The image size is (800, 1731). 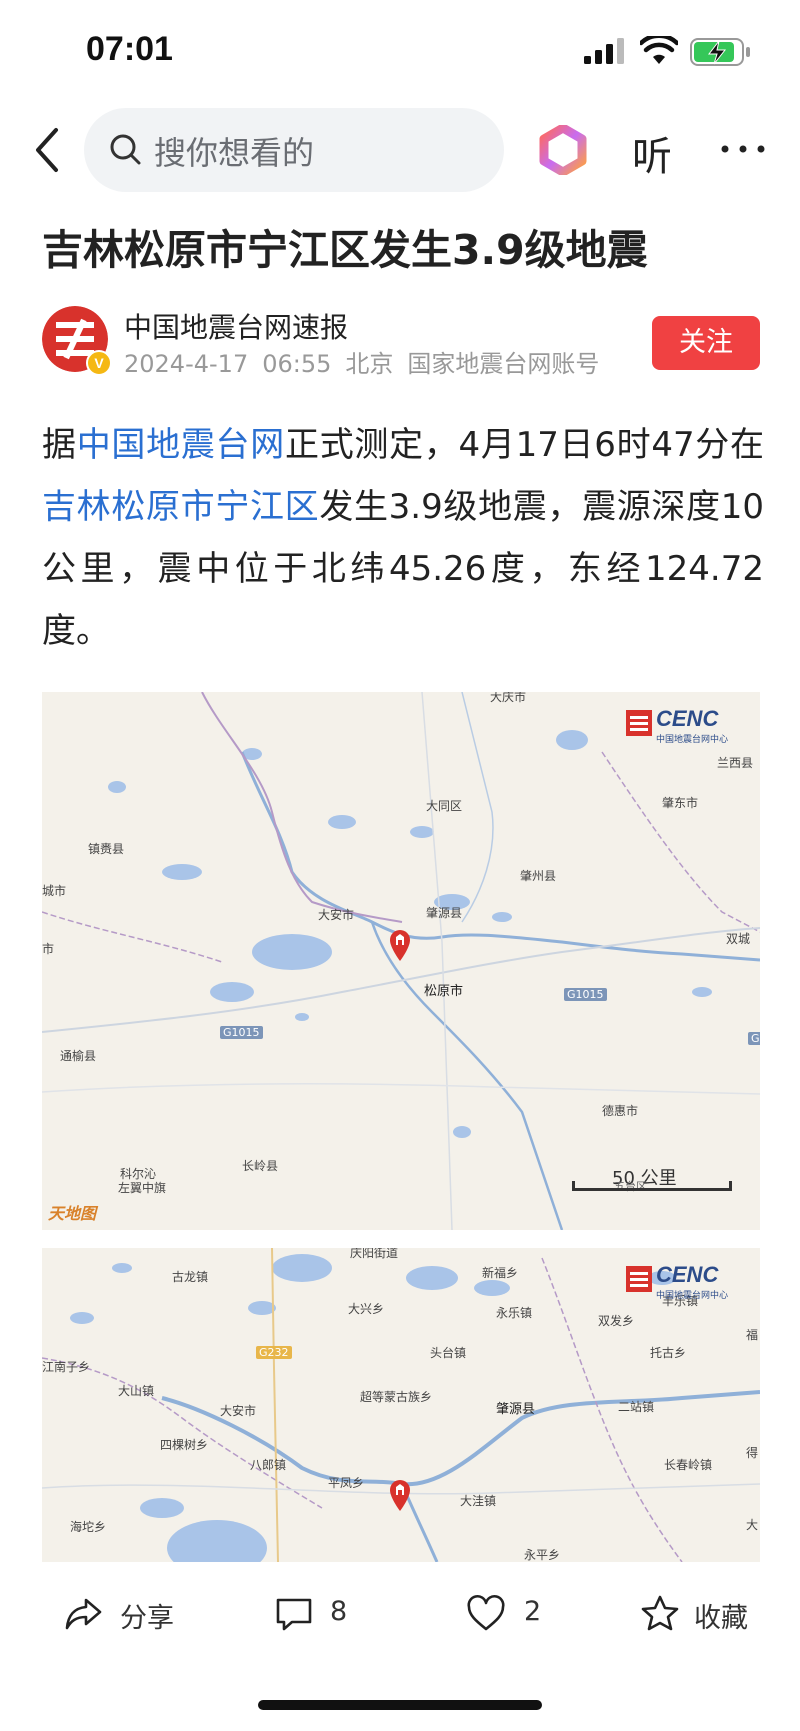 I want to click on map2-label-chaodeng: 超等蒙古族乡, so click(x=396, y=1397).